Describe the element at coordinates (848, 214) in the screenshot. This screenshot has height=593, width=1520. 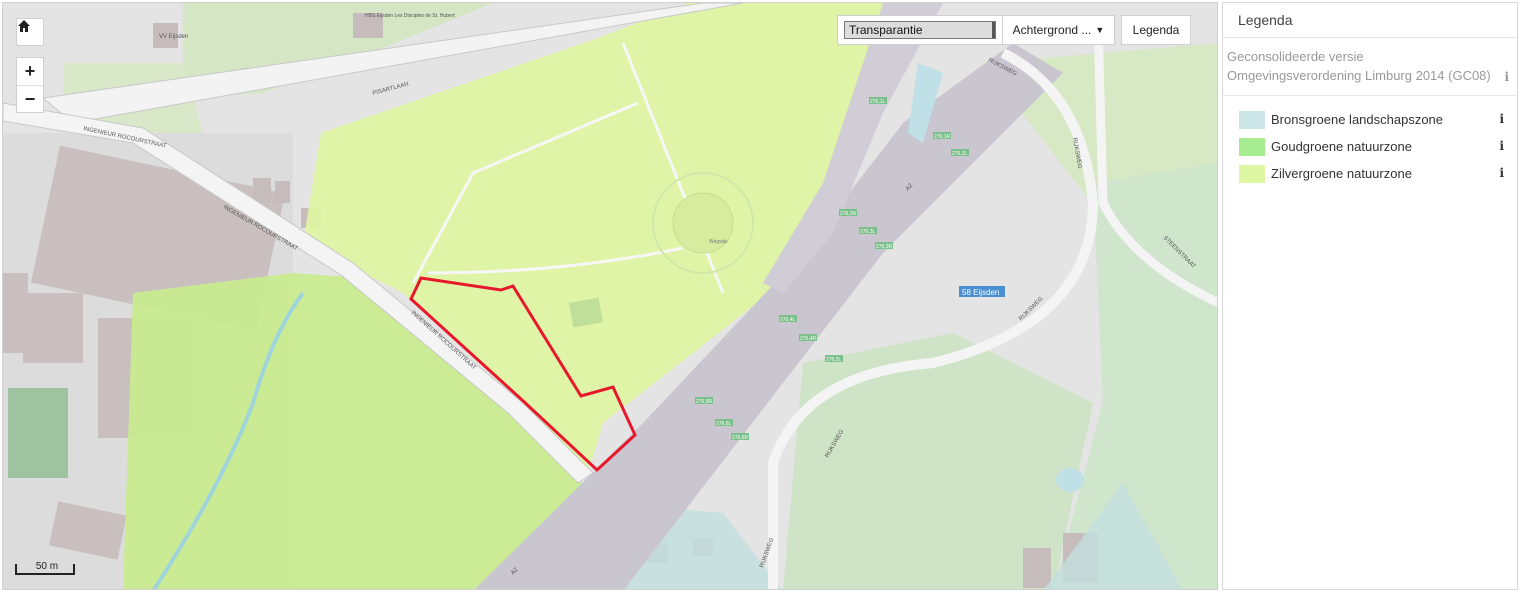
I see `km-marker-label: 276,2R` at that location.